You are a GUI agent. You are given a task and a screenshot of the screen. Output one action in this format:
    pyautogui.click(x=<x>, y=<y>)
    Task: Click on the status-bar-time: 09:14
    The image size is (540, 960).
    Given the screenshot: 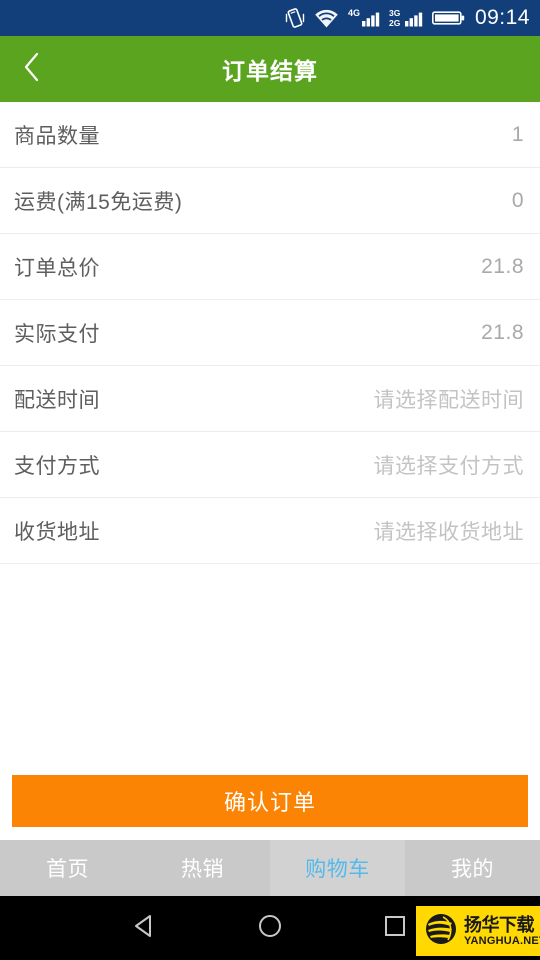 What is the action you would take?
    pyautogui.click(x=502, y=17)
    